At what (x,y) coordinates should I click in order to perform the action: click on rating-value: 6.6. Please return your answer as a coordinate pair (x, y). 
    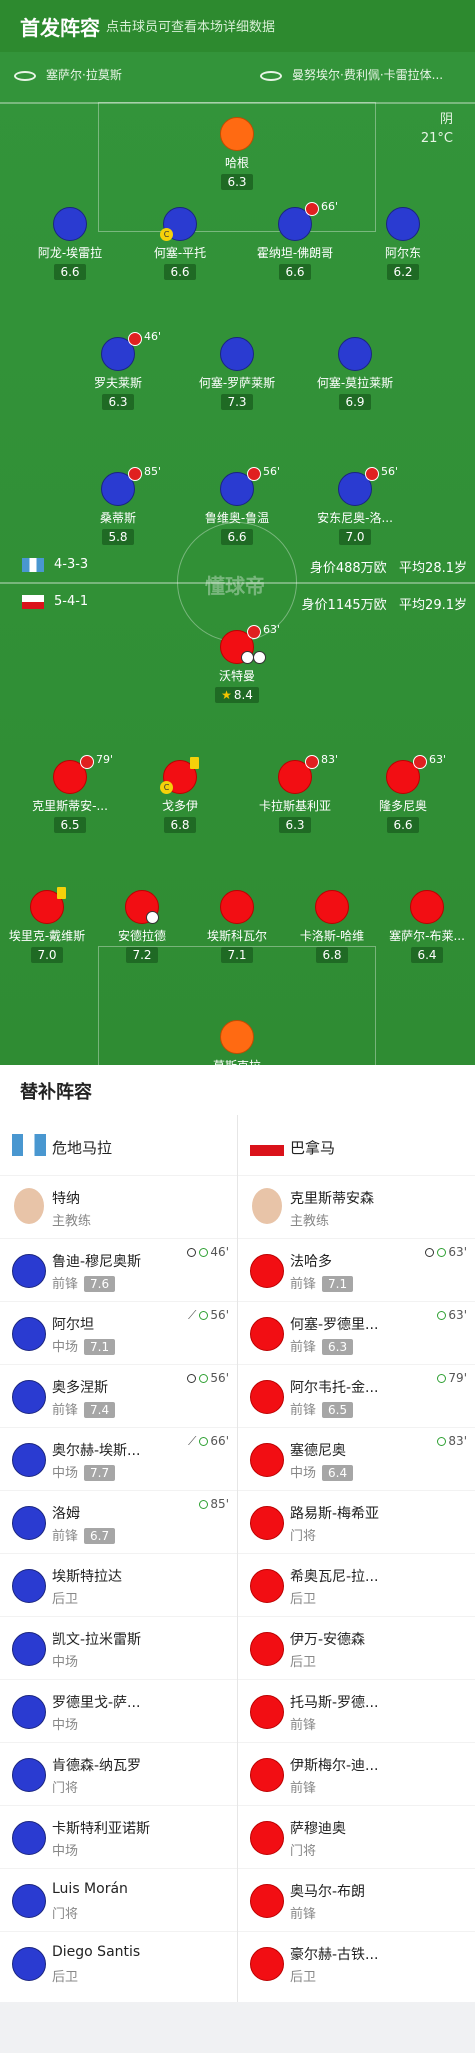
    Looking at the image, I should click on (403, 825).